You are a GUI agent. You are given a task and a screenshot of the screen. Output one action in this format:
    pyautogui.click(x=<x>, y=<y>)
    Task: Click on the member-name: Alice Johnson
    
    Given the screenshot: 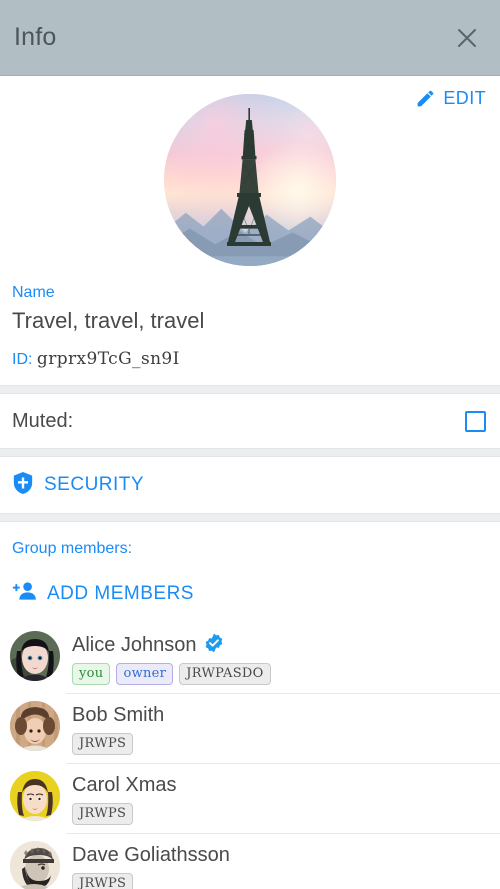 What is the action you would take?
    pyautogui.click(x=134, y=645)
    